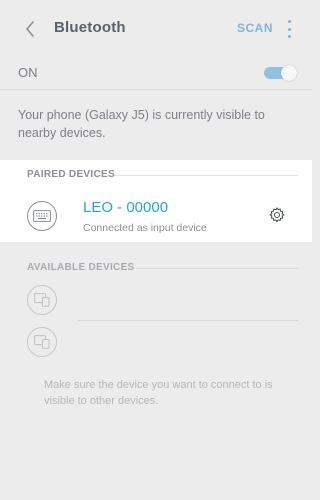 The height and width of the screenshot is (500, 320). What do you see at coordinates (126, 207) in the screenshot?
I see `device-name: LEO - 00000` at bounding box center [126, 207].